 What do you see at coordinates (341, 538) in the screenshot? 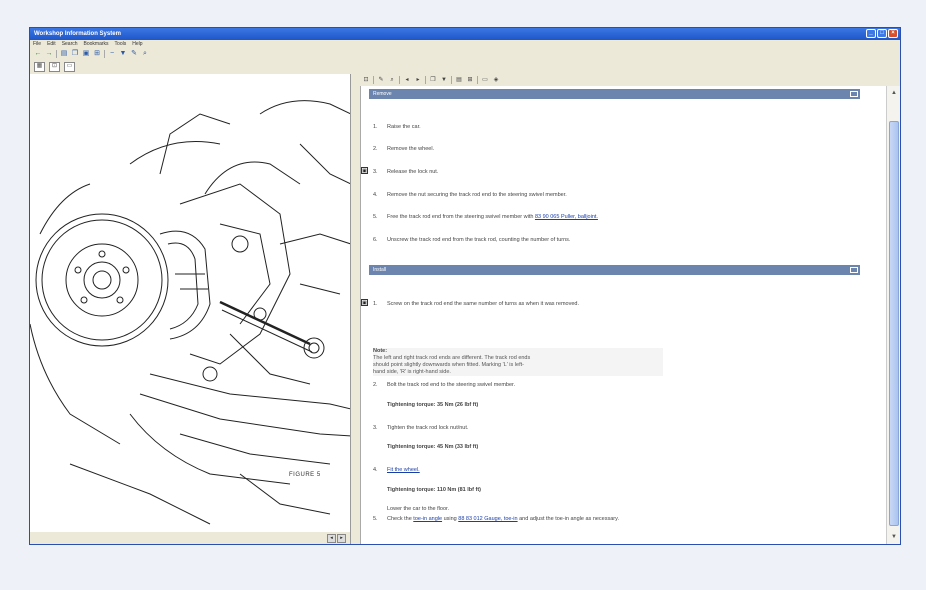
I see `scroll-right-icon: ▸` at bounding box center [341, 538].